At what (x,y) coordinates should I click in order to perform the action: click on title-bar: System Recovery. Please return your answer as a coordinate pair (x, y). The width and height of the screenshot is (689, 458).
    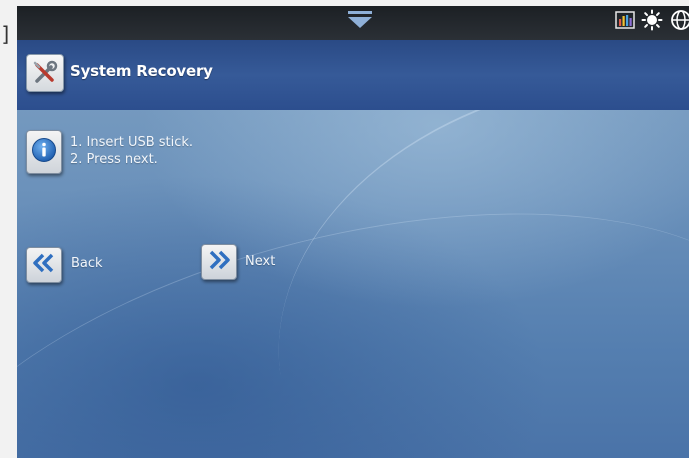
    Looking at the image, I should click on (353, 75).